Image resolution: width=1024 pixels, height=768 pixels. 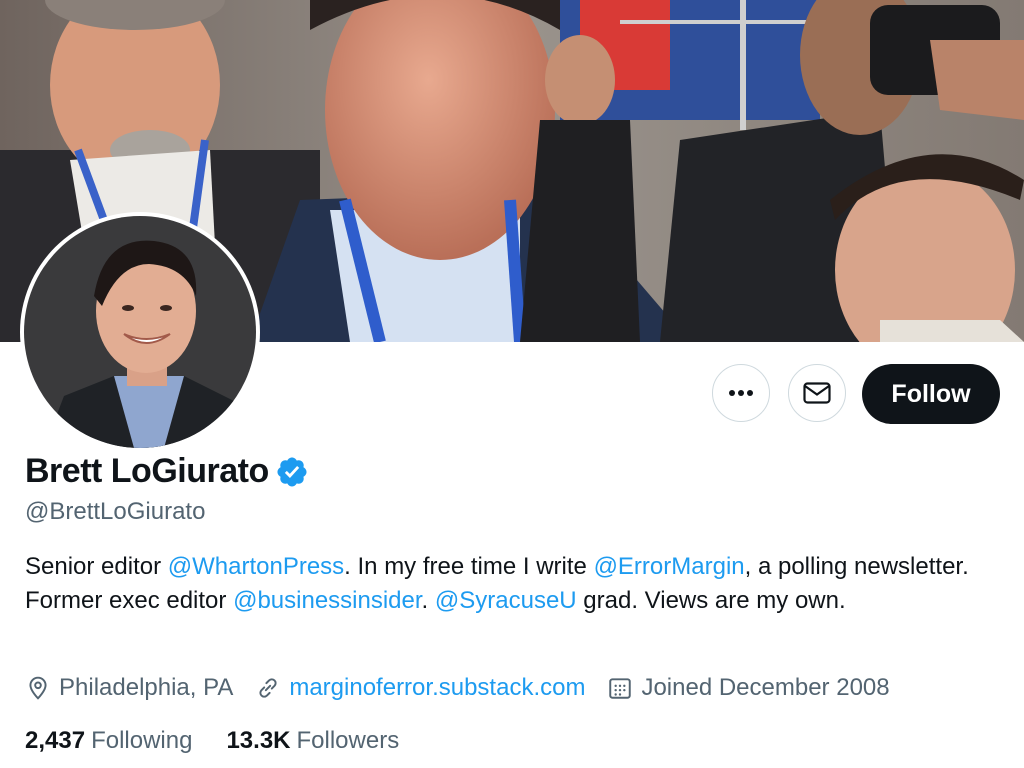 What do you see at coordinates (931, 394) in the screenshot?
I see `follow-button: Follow` at bounding box center [931, 394].